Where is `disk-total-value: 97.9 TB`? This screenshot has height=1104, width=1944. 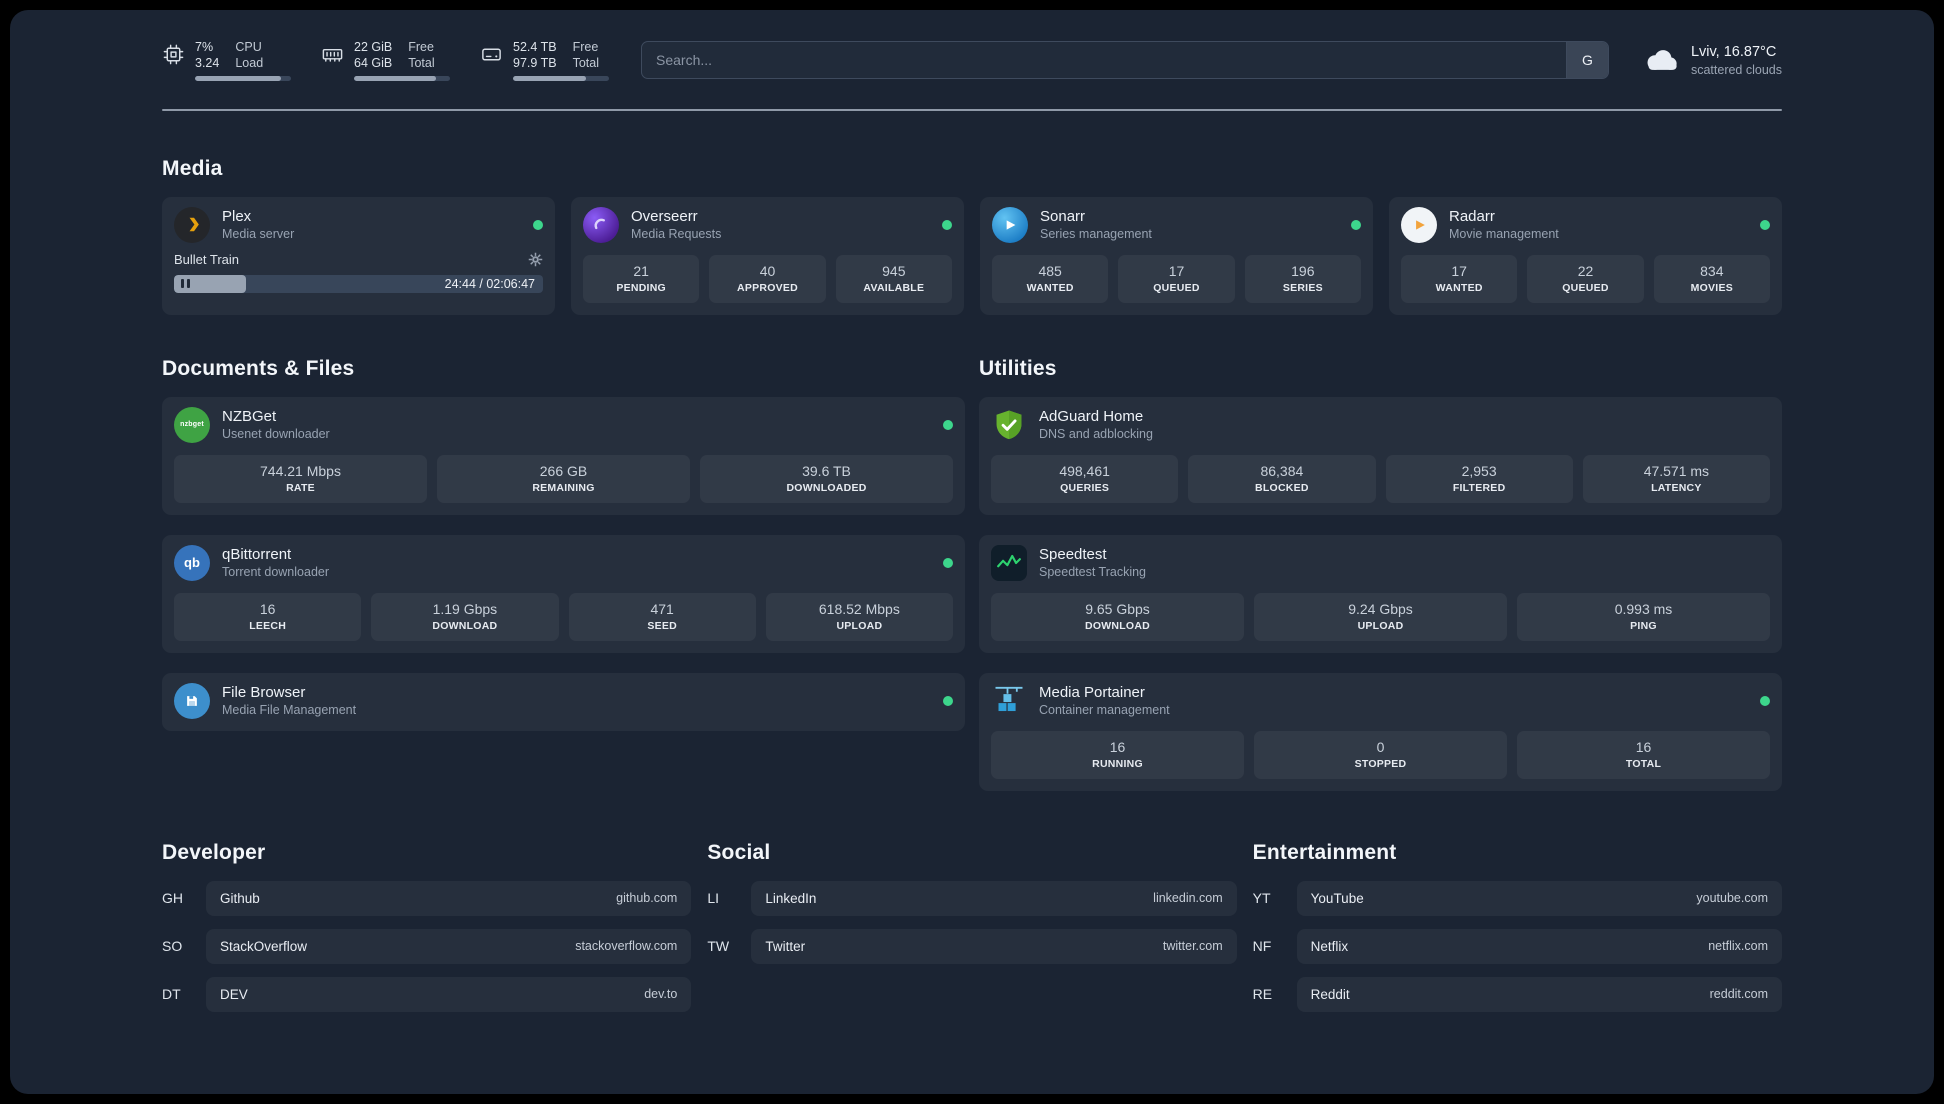 disk-total-value: 97.9 TB is located at coordinates (535, 63).